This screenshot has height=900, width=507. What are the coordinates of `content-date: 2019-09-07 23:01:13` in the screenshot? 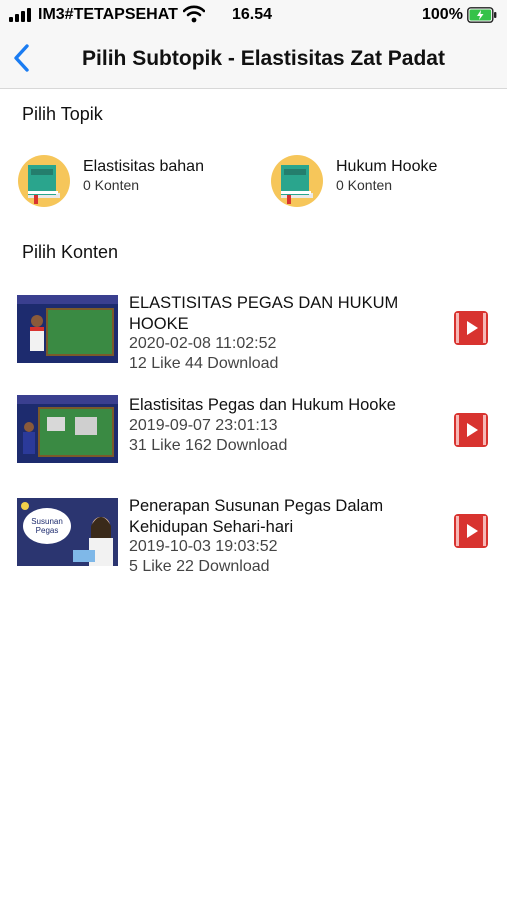 It's located at (203, 425).